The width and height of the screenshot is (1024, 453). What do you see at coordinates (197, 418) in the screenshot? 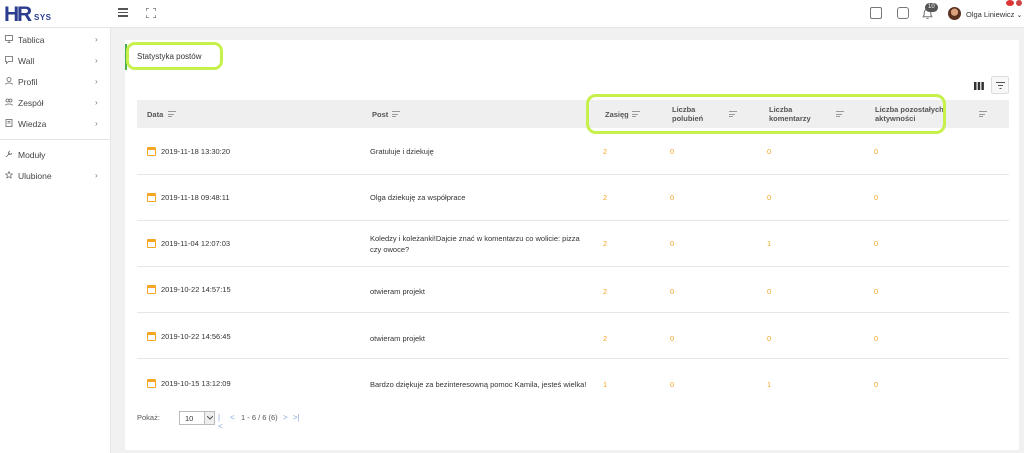
I see `page-size-select: 10` at bounding box center [197, 418].